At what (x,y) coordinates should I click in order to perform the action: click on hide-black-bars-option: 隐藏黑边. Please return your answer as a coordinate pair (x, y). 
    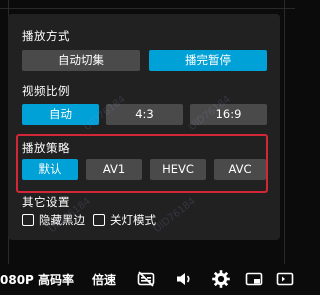
    Looking at the image, I should click on (62, 220).